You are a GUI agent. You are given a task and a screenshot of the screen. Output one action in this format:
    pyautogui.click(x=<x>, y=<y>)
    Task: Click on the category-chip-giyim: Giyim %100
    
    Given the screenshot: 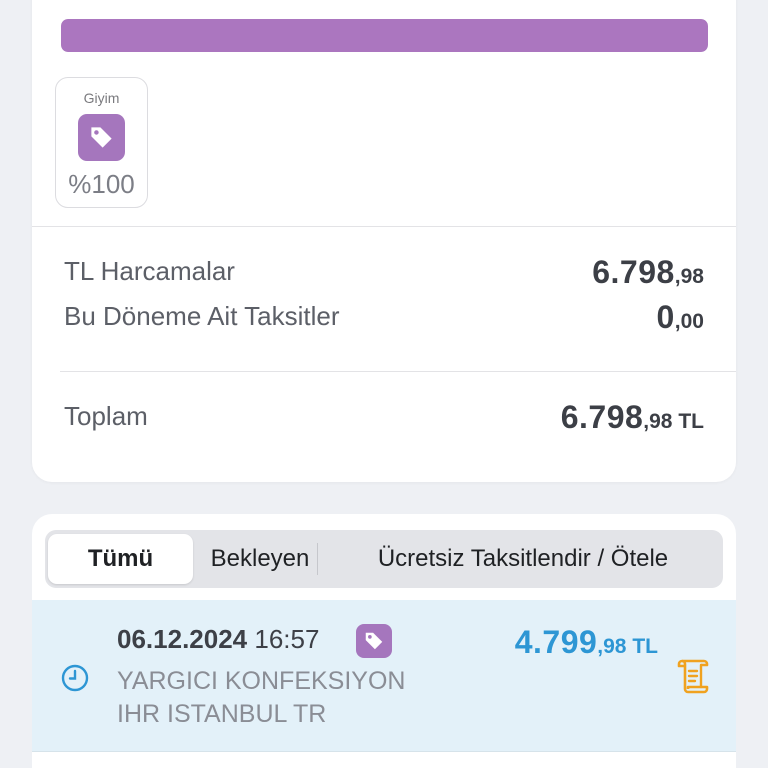 What is the action you would take?
    pyautogui.click(x=101, y=142)
    